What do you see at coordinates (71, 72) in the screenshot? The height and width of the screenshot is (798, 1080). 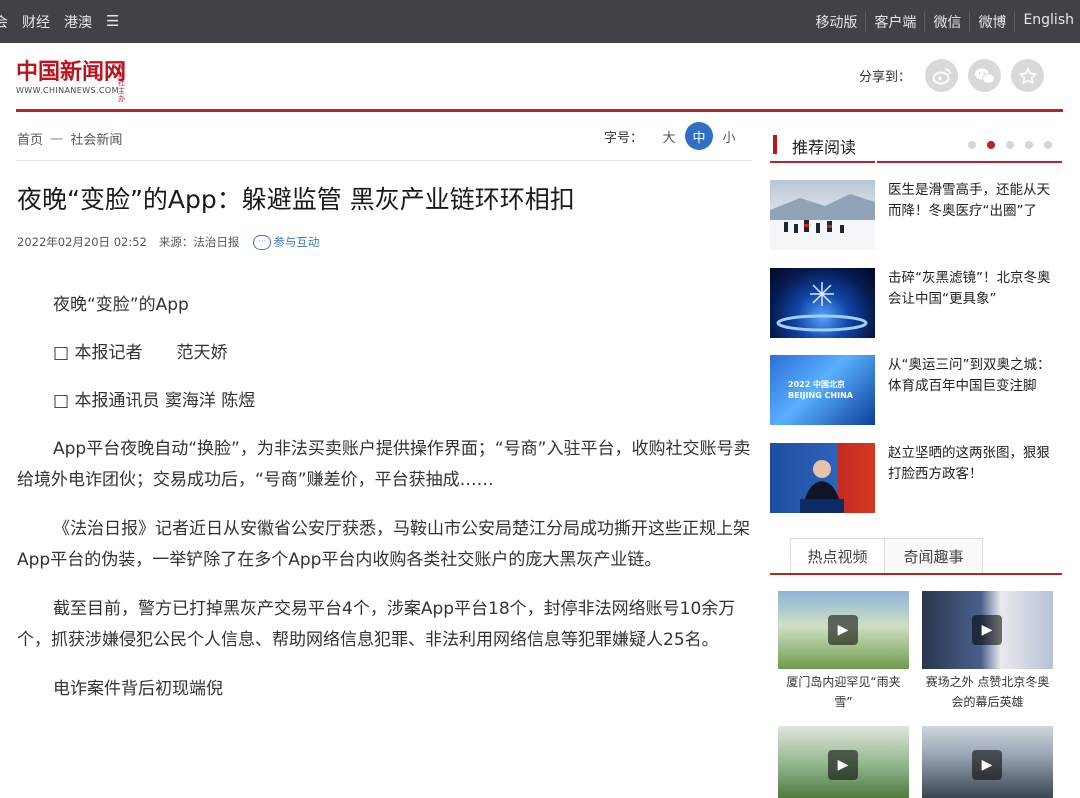 I see `logo-text: 中国新闻网` at bounding box center [71, 72].